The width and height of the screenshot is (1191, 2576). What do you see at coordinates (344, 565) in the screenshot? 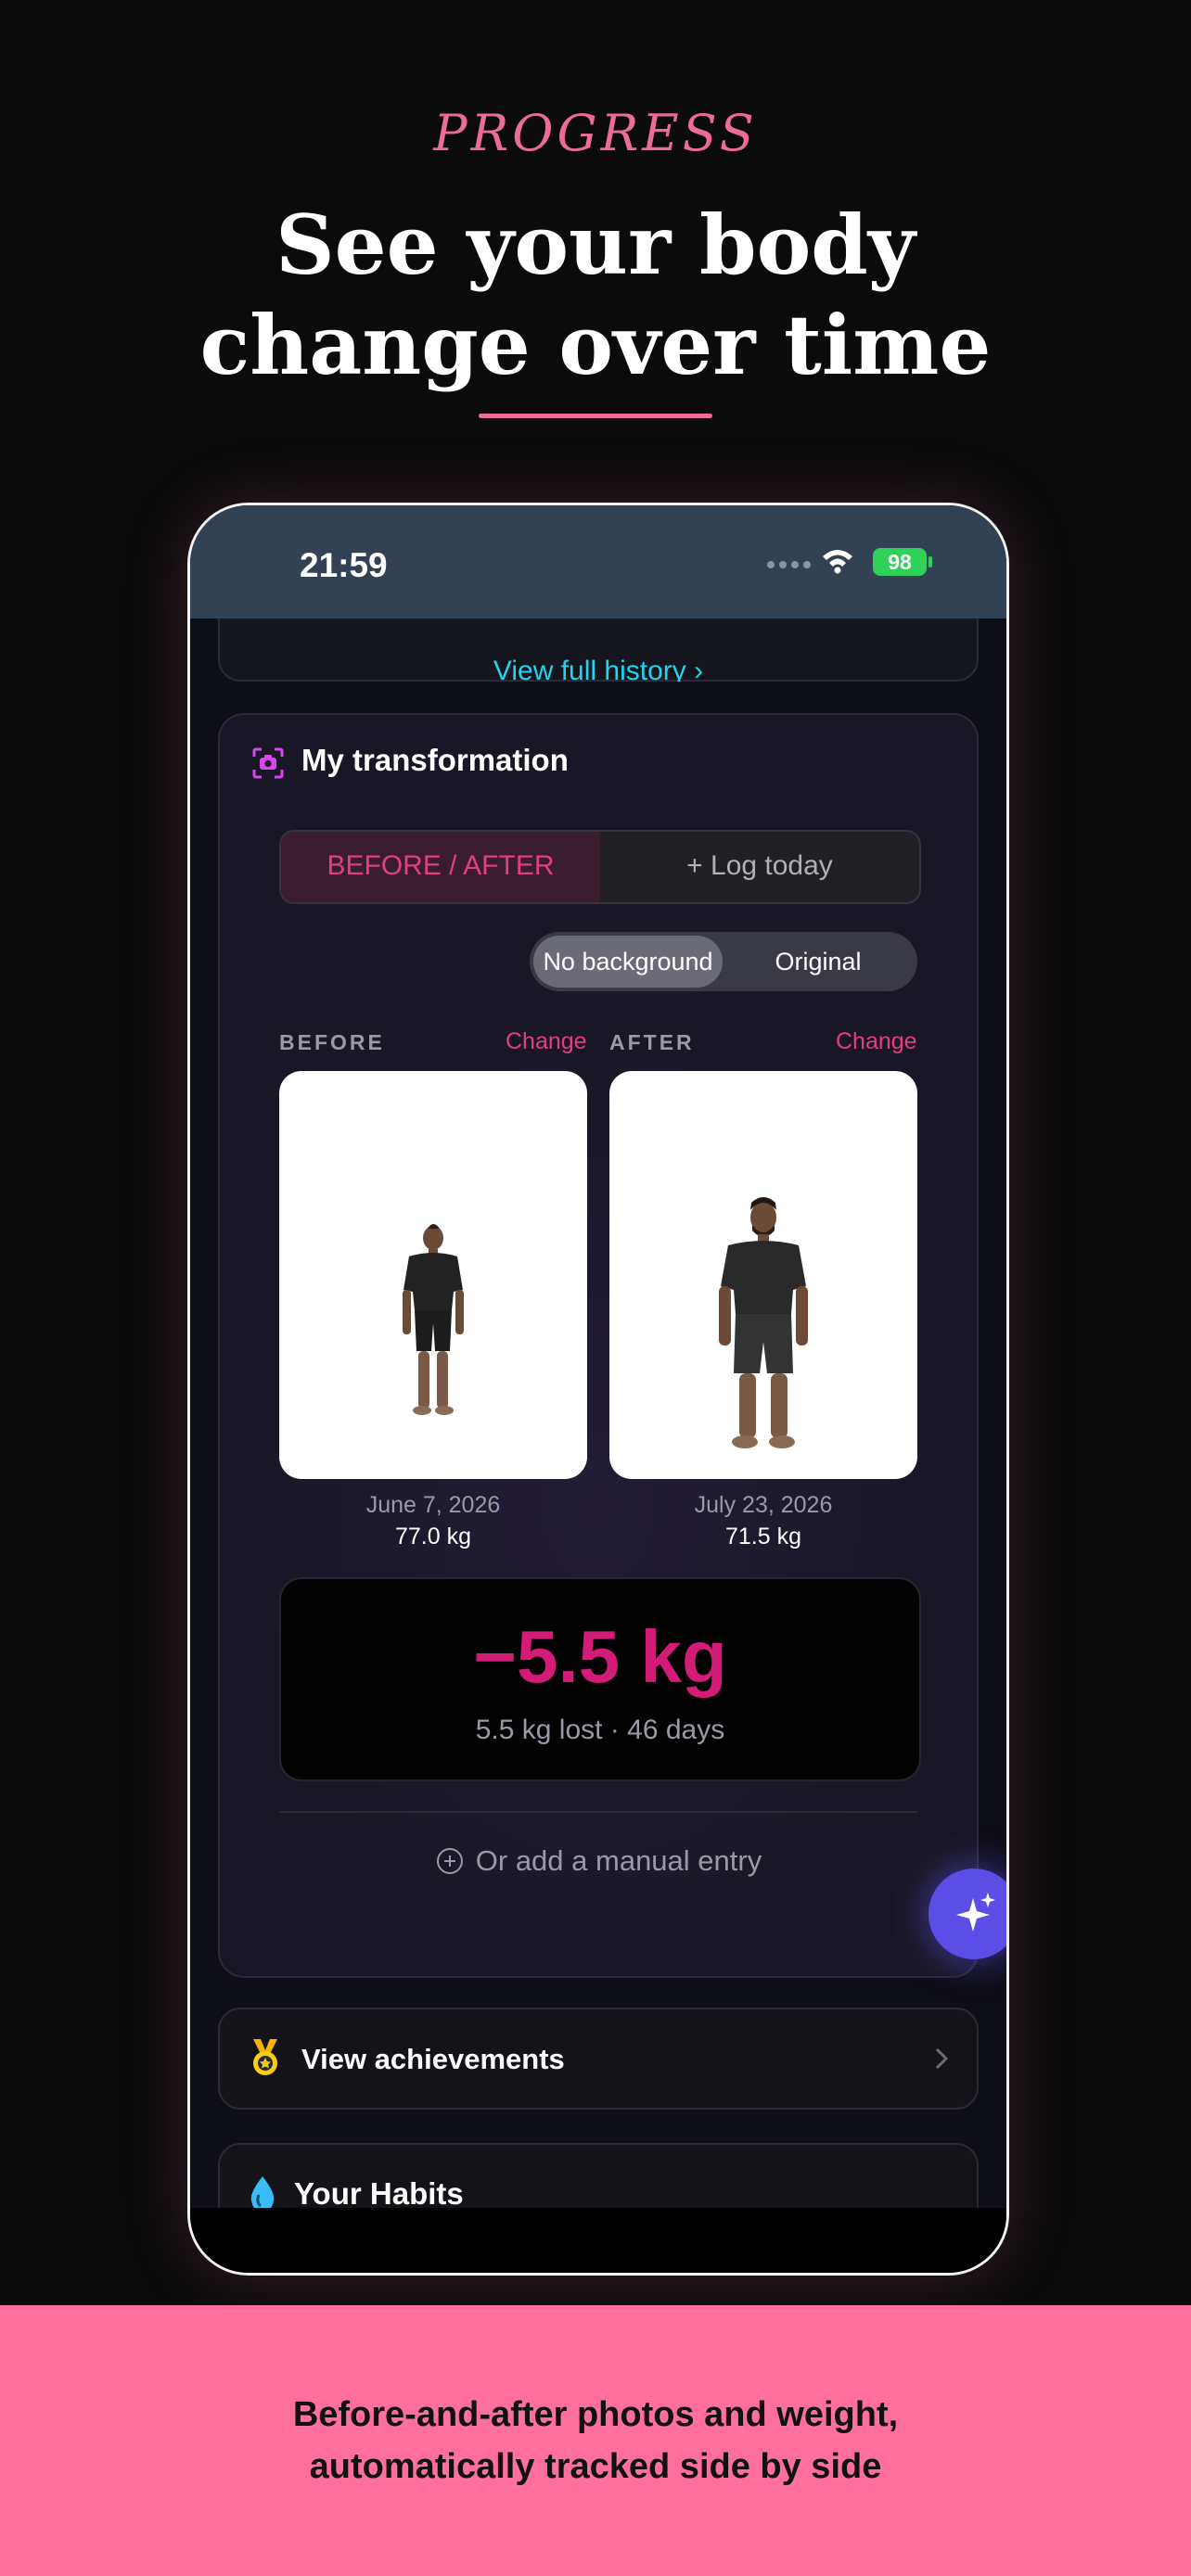
I see `status-time: 21:59` at bounding box center [344, 565].